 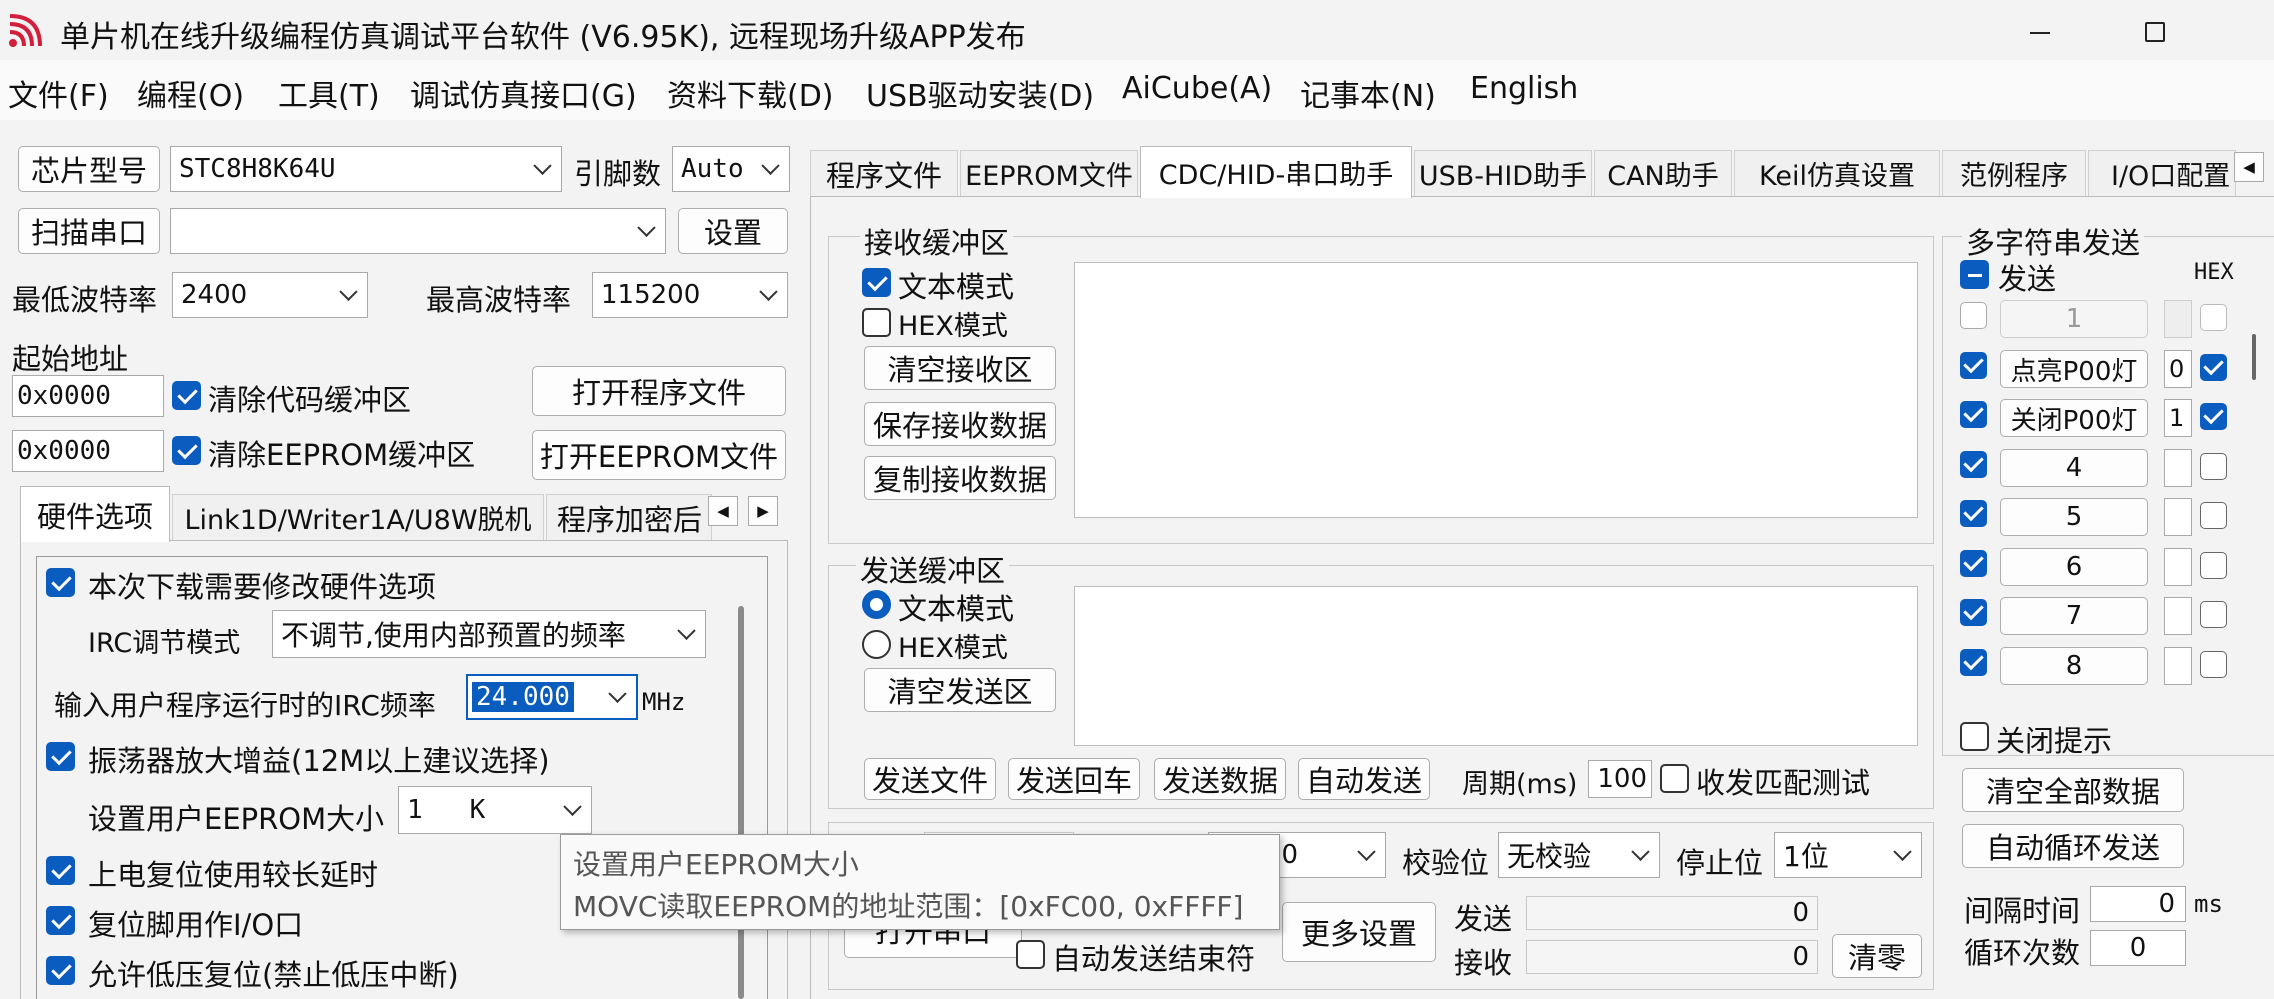 I want to click on clear-send-button: 清空发送区, so click(x=960, y=690).